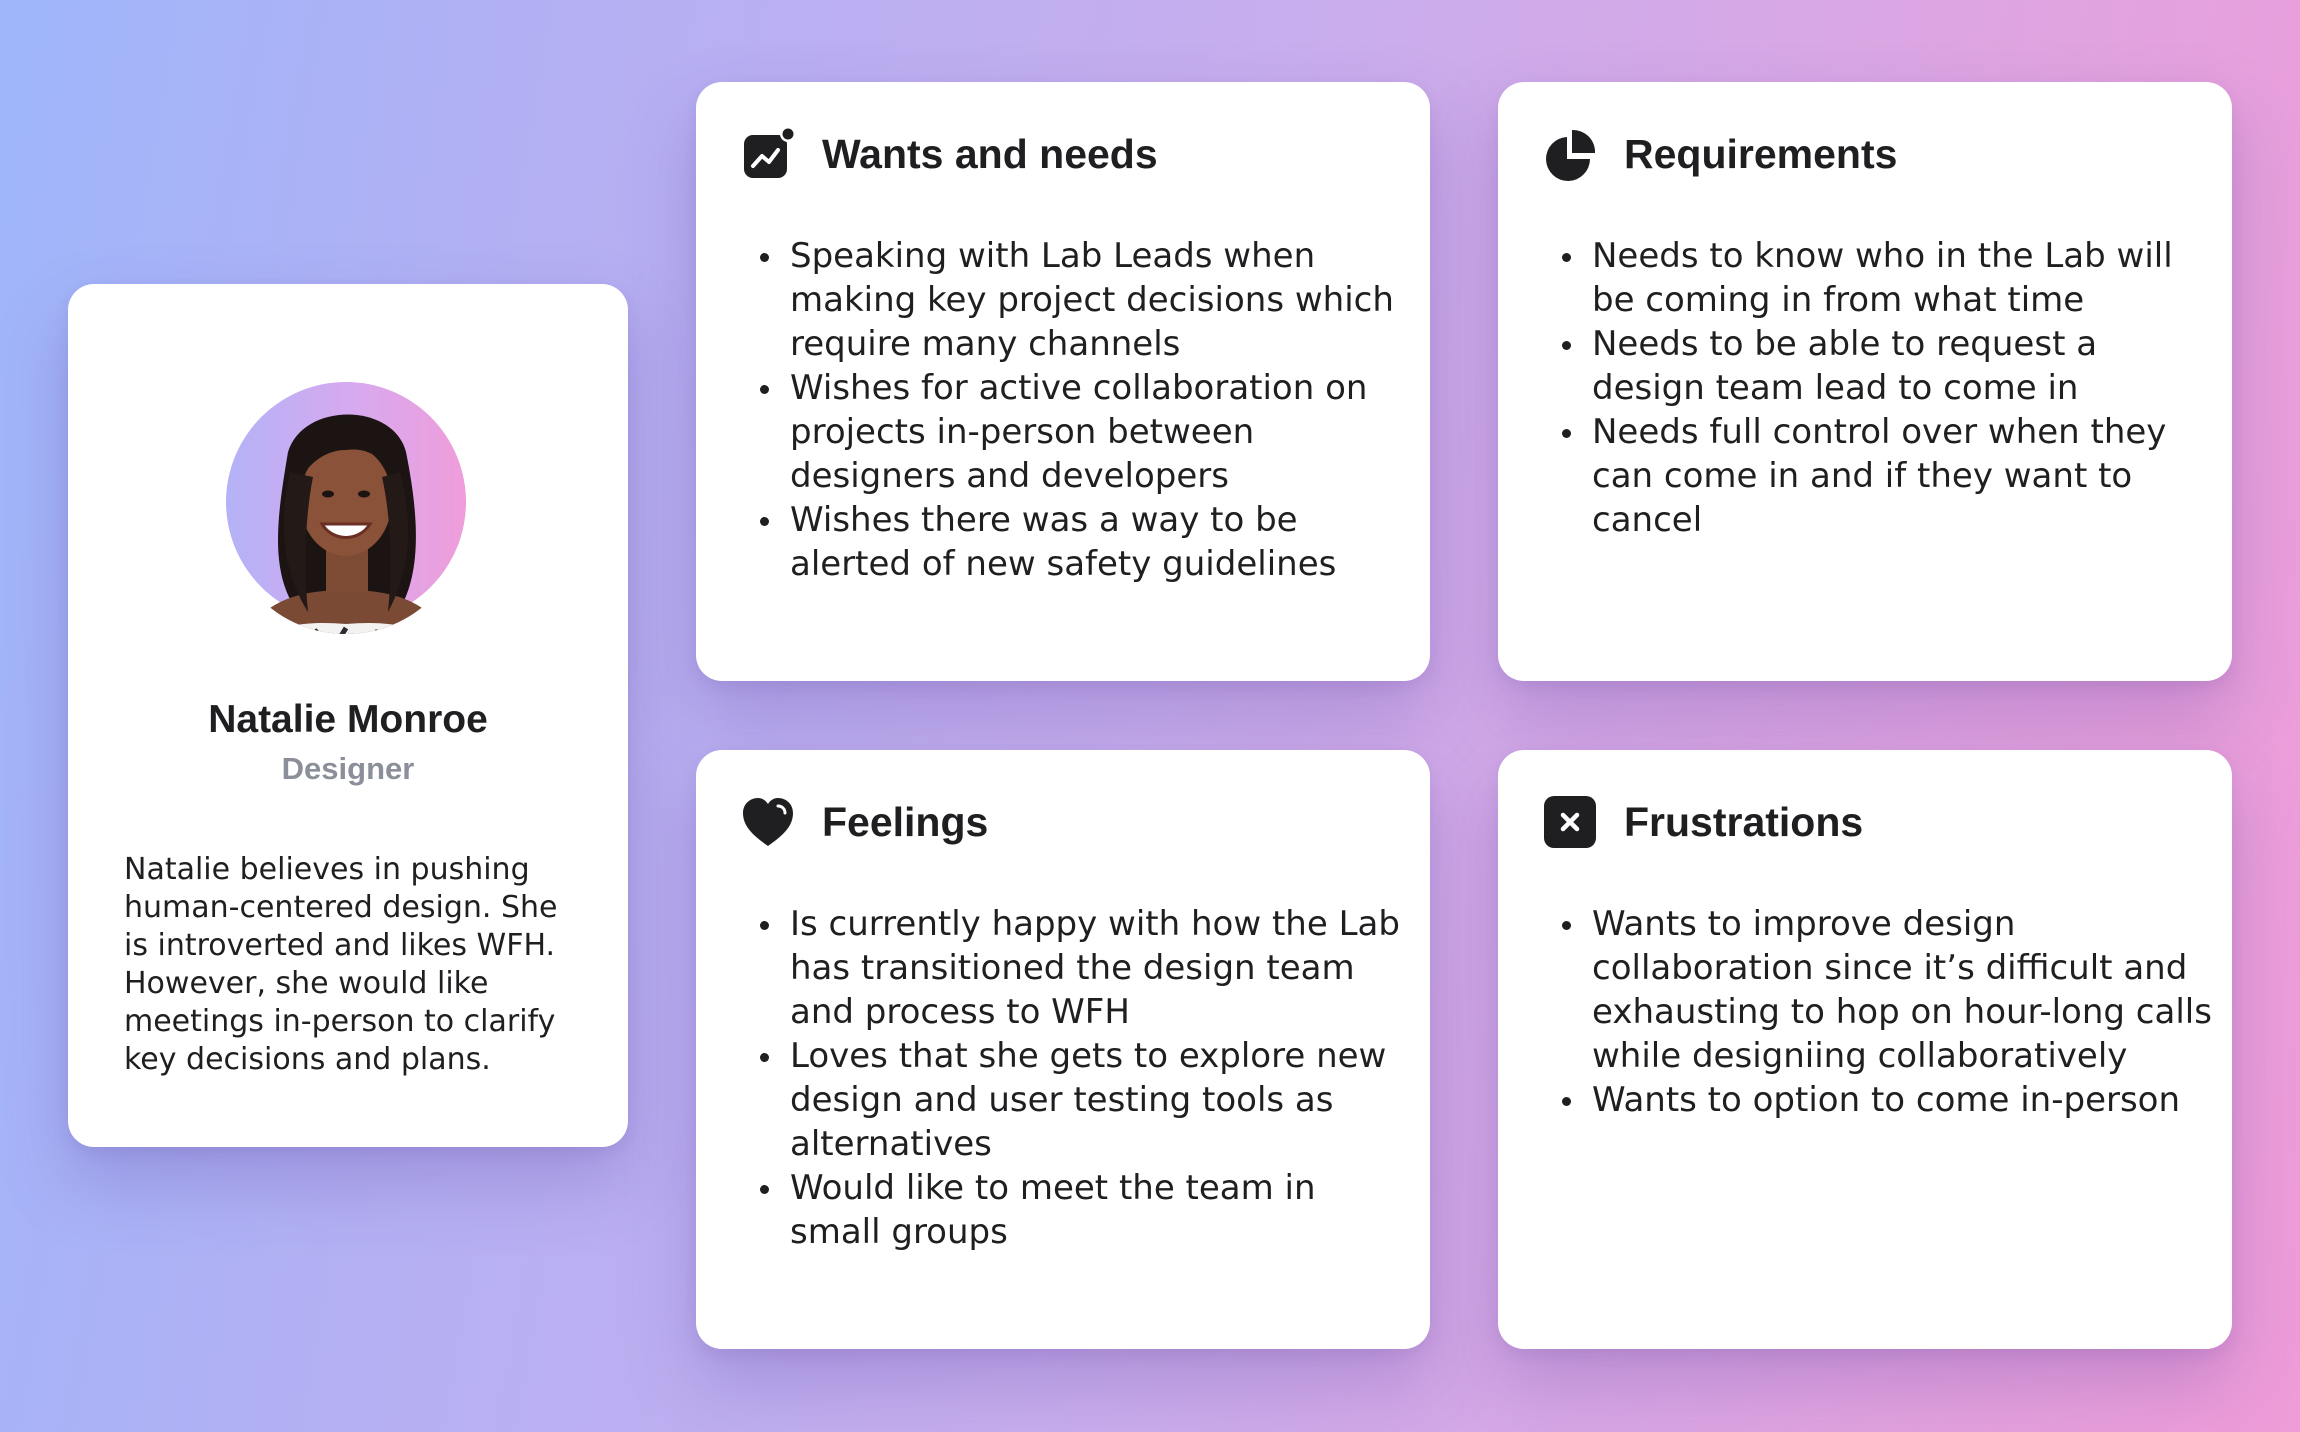 The image size is (2300, 1432). Describe the element at coordinates (1744, 821) in the screenshot. I see `card-title: Frustrations` at that location.